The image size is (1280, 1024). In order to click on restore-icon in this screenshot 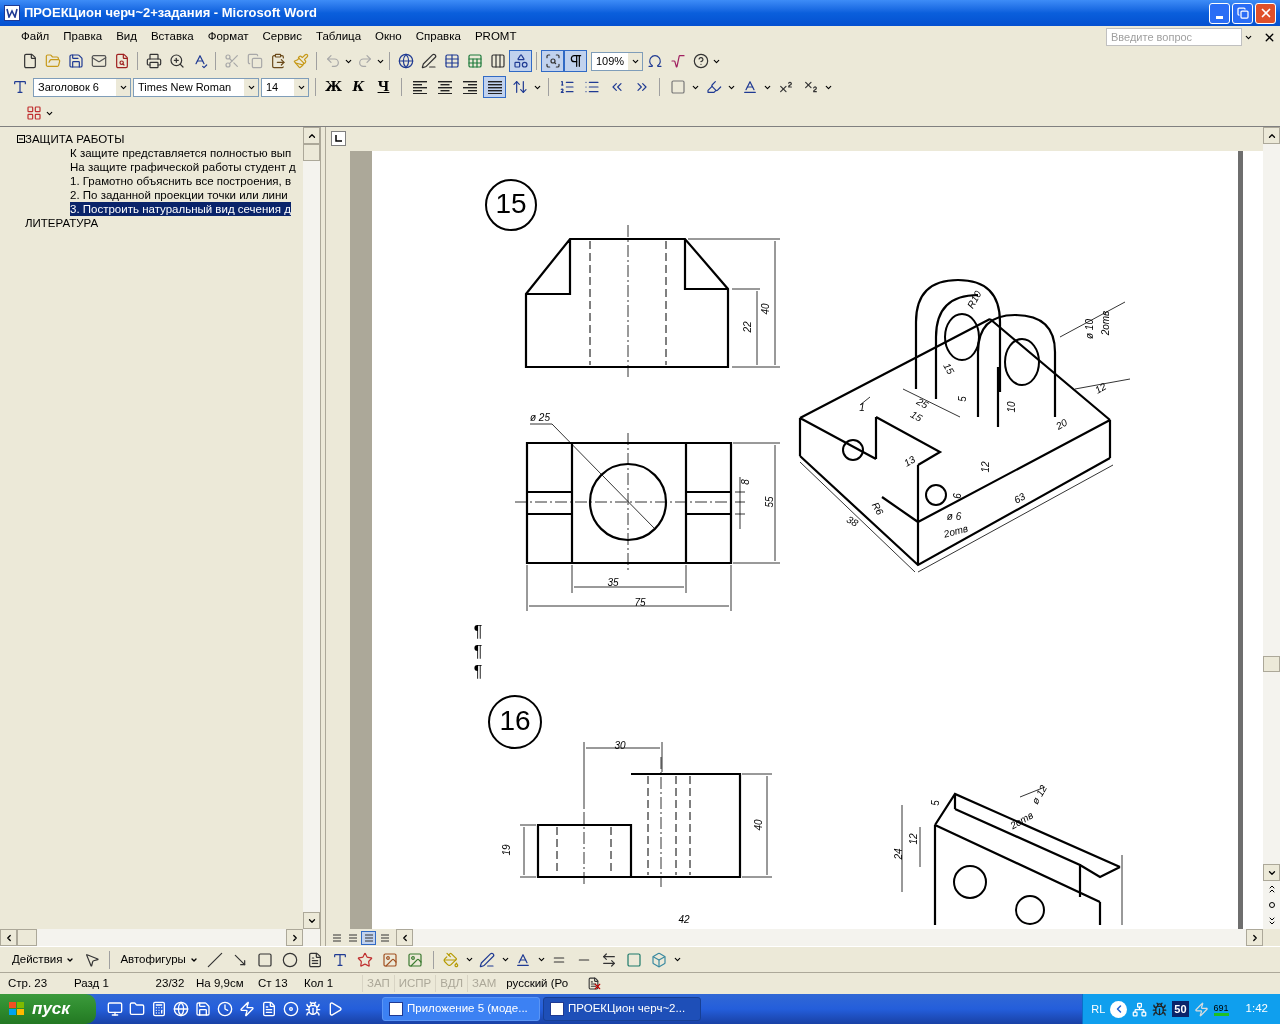, I will do `click(1242, 13)`.